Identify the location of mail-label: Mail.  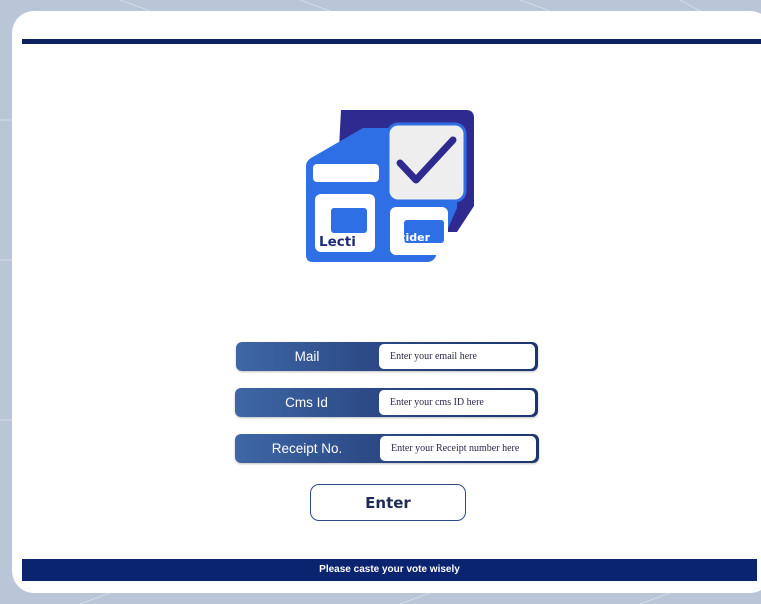
(307, 356).